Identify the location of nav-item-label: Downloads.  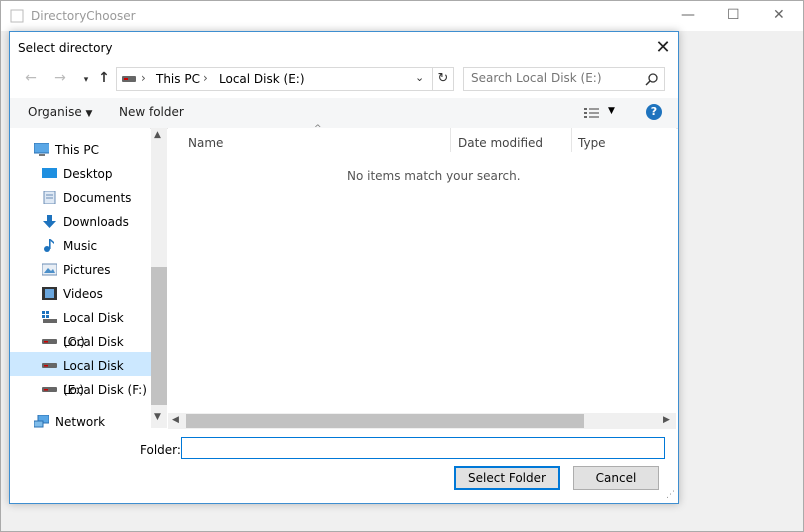
(96, 222).